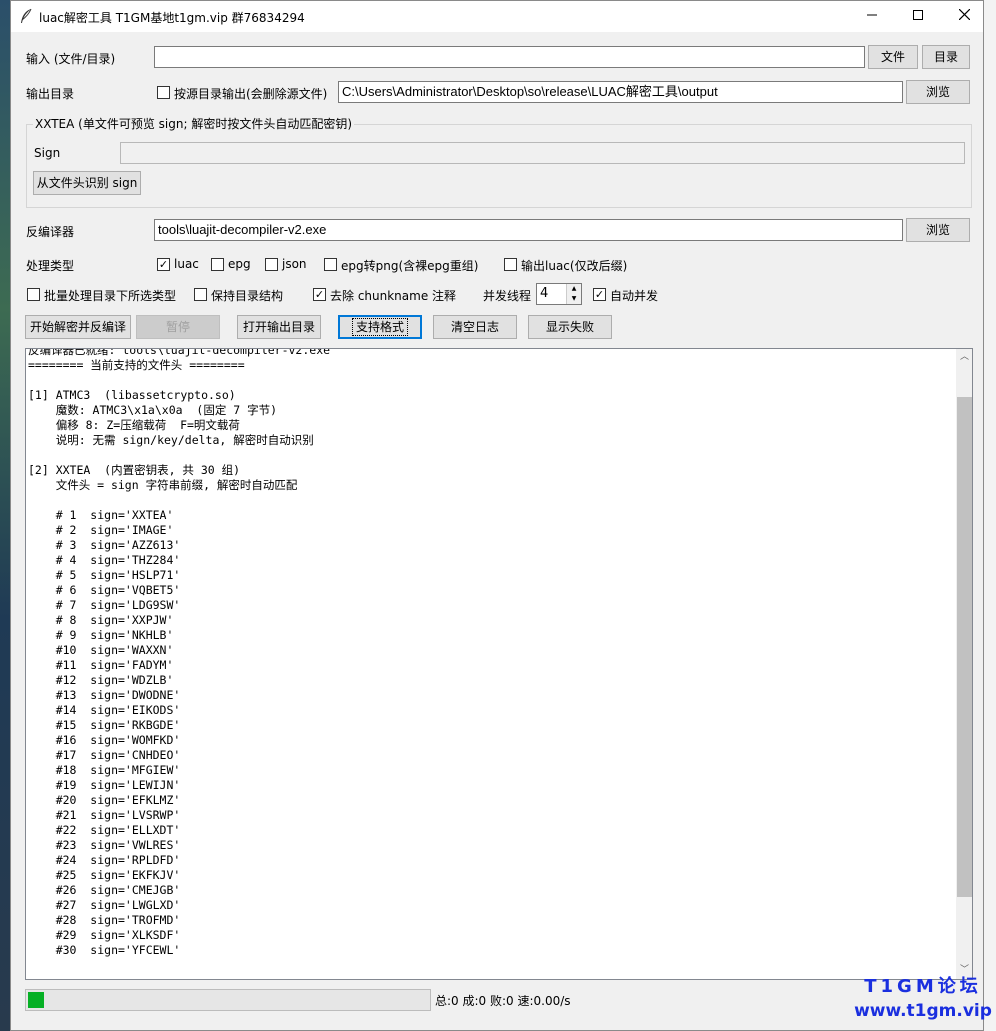  What do you see at coordinates (510, 264) in the screenshot?
I see `type-outluac-checkbox` at bounding box center [510, 264].